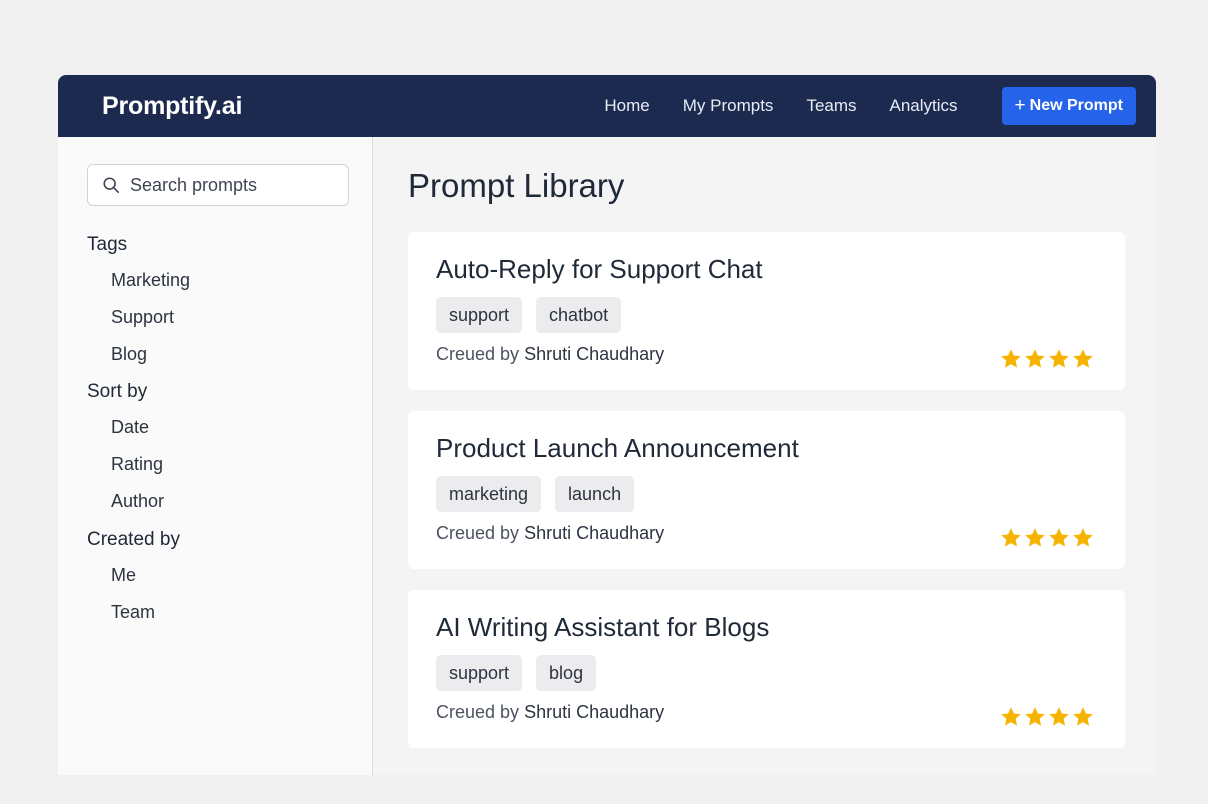 This screenshot has width=1208, height=804. Describe the element at coordinates (579, 315) in the screenshot. I see `tag-chip: chatbot` at that location.